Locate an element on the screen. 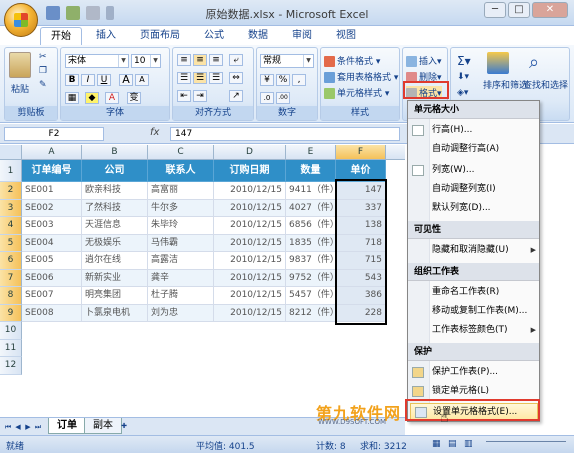 This screenshot has width=574, height=453. table-cell: 卜氯泉电机 is located at coordinates (115, 313).